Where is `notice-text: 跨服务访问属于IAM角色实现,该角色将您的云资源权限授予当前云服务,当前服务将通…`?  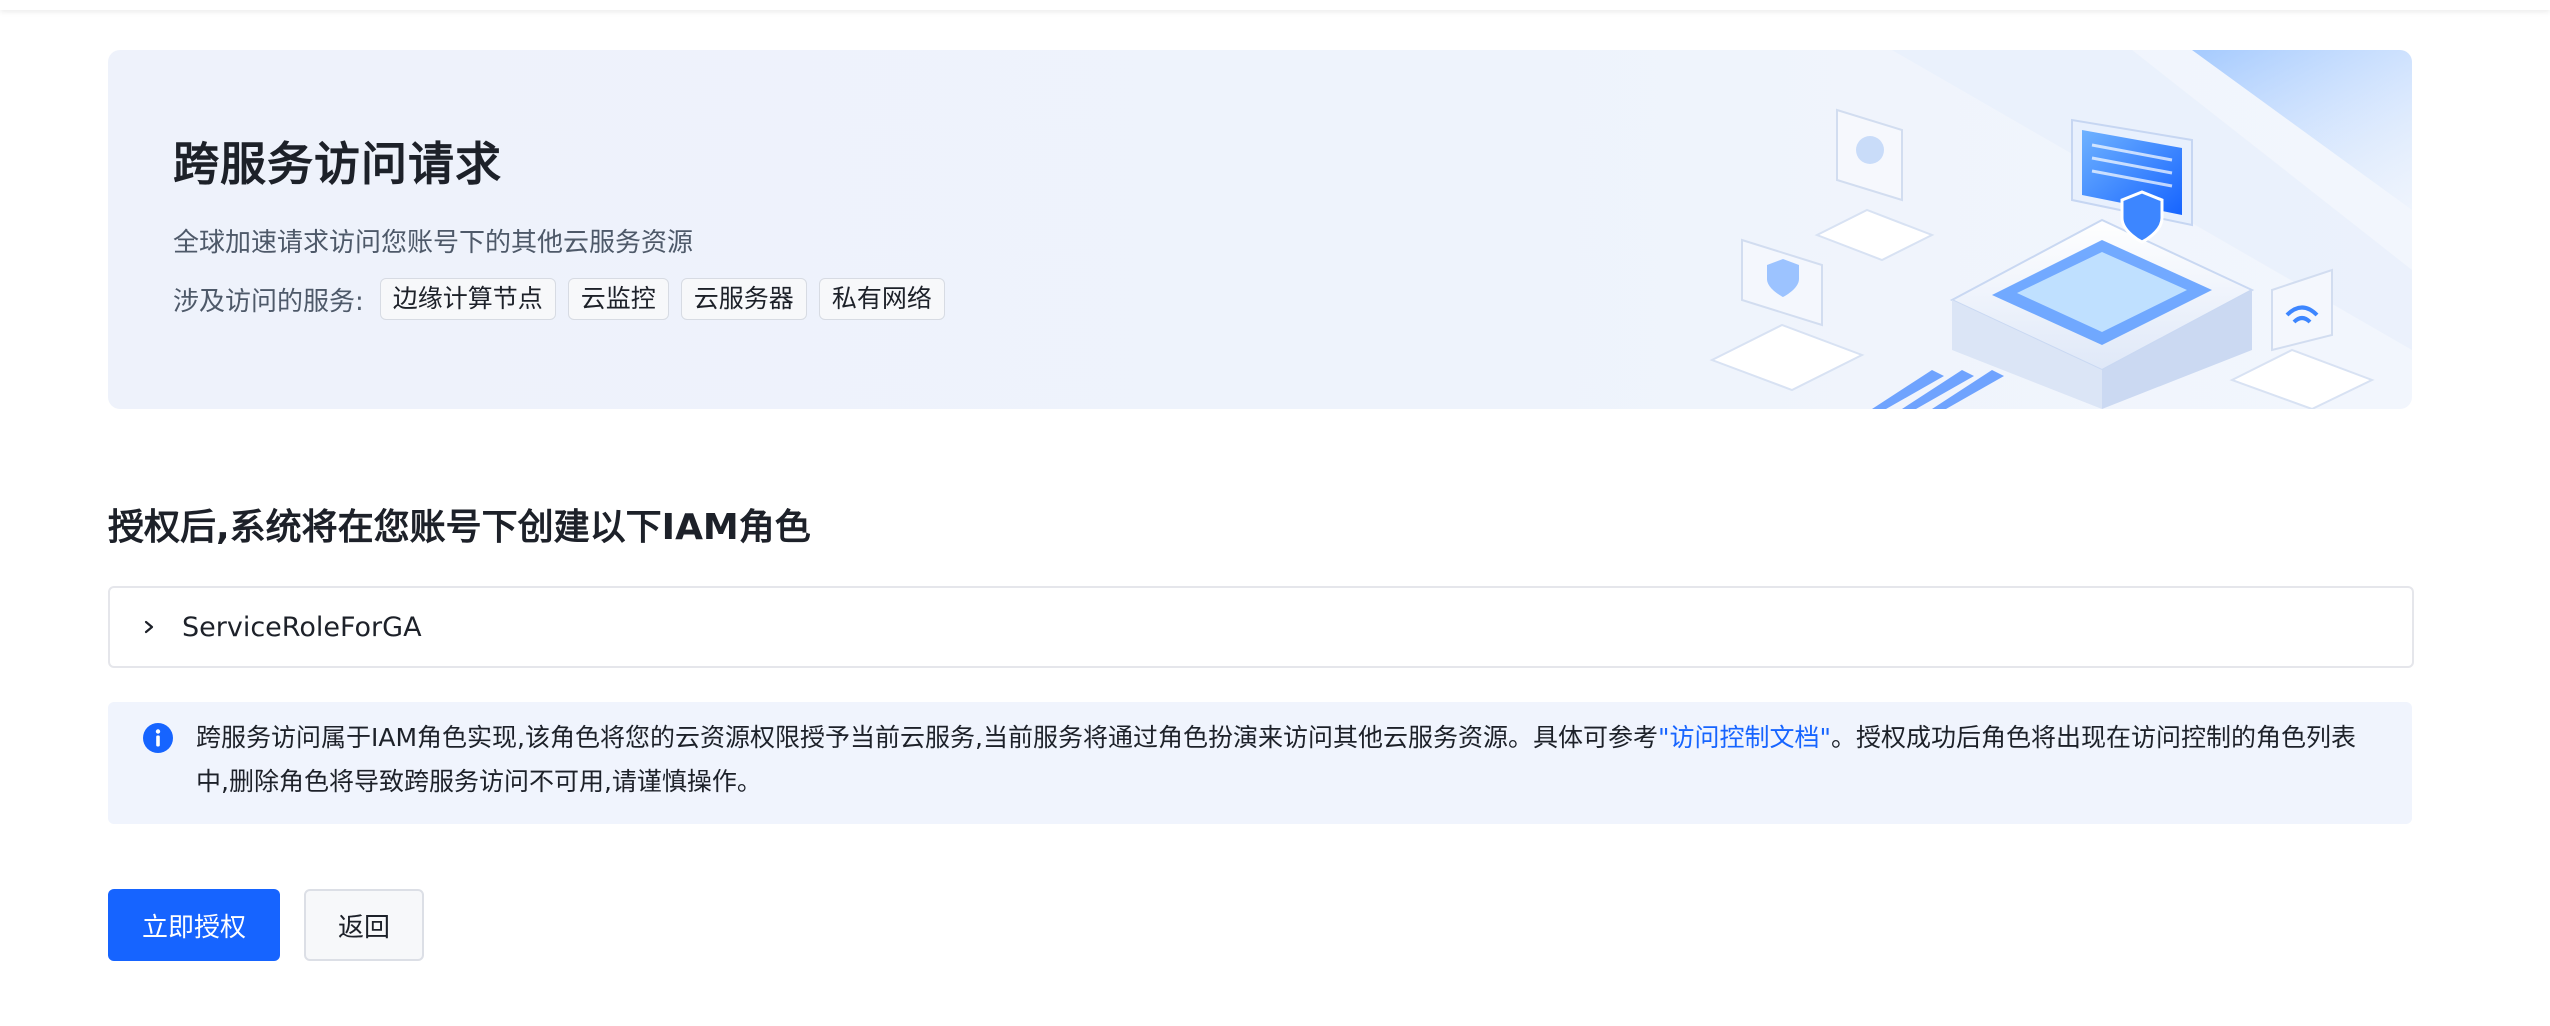 notice-text: 跨服务访问属于IAM角色实现,该角色将您的云资源权限授予当前云服务,当前服务将通… is located at coordinates (1291, 760).